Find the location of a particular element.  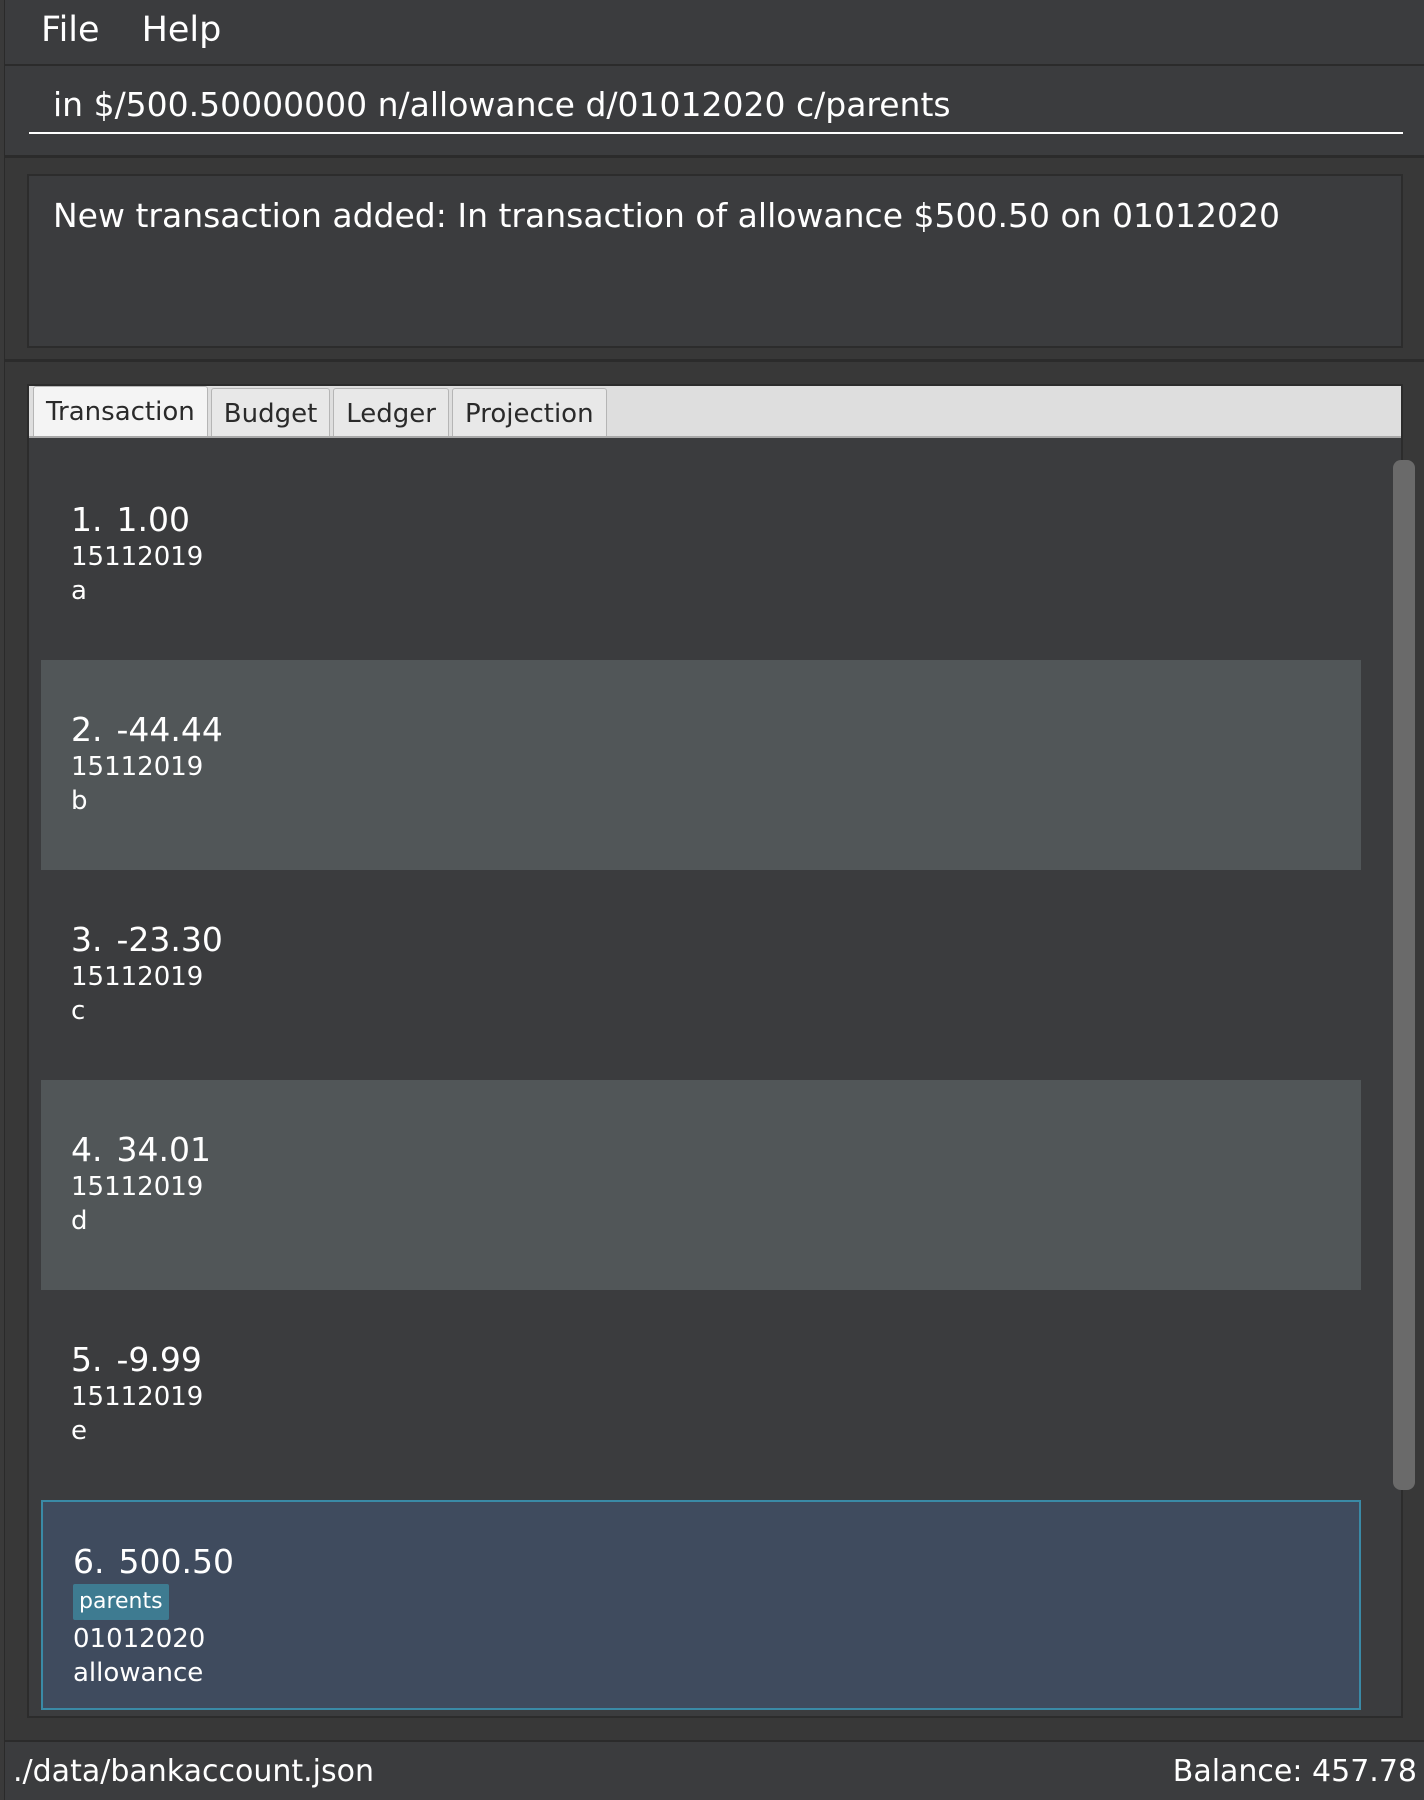

transaction-index: 4. is located at coordinates (87, 1149).